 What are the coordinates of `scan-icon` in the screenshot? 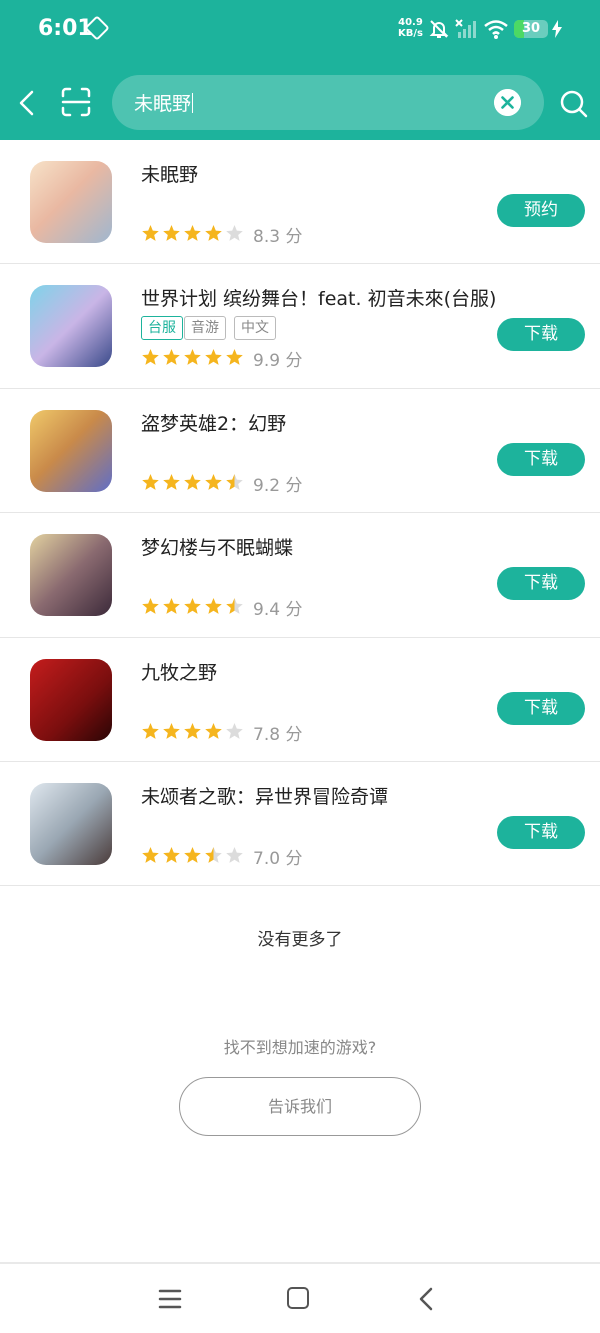 It's located at (76, 102).